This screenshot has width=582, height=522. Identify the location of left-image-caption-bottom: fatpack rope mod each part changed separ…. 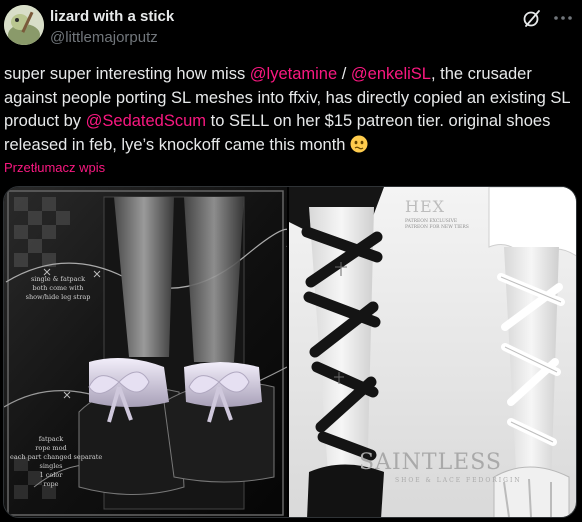
(56, 462).